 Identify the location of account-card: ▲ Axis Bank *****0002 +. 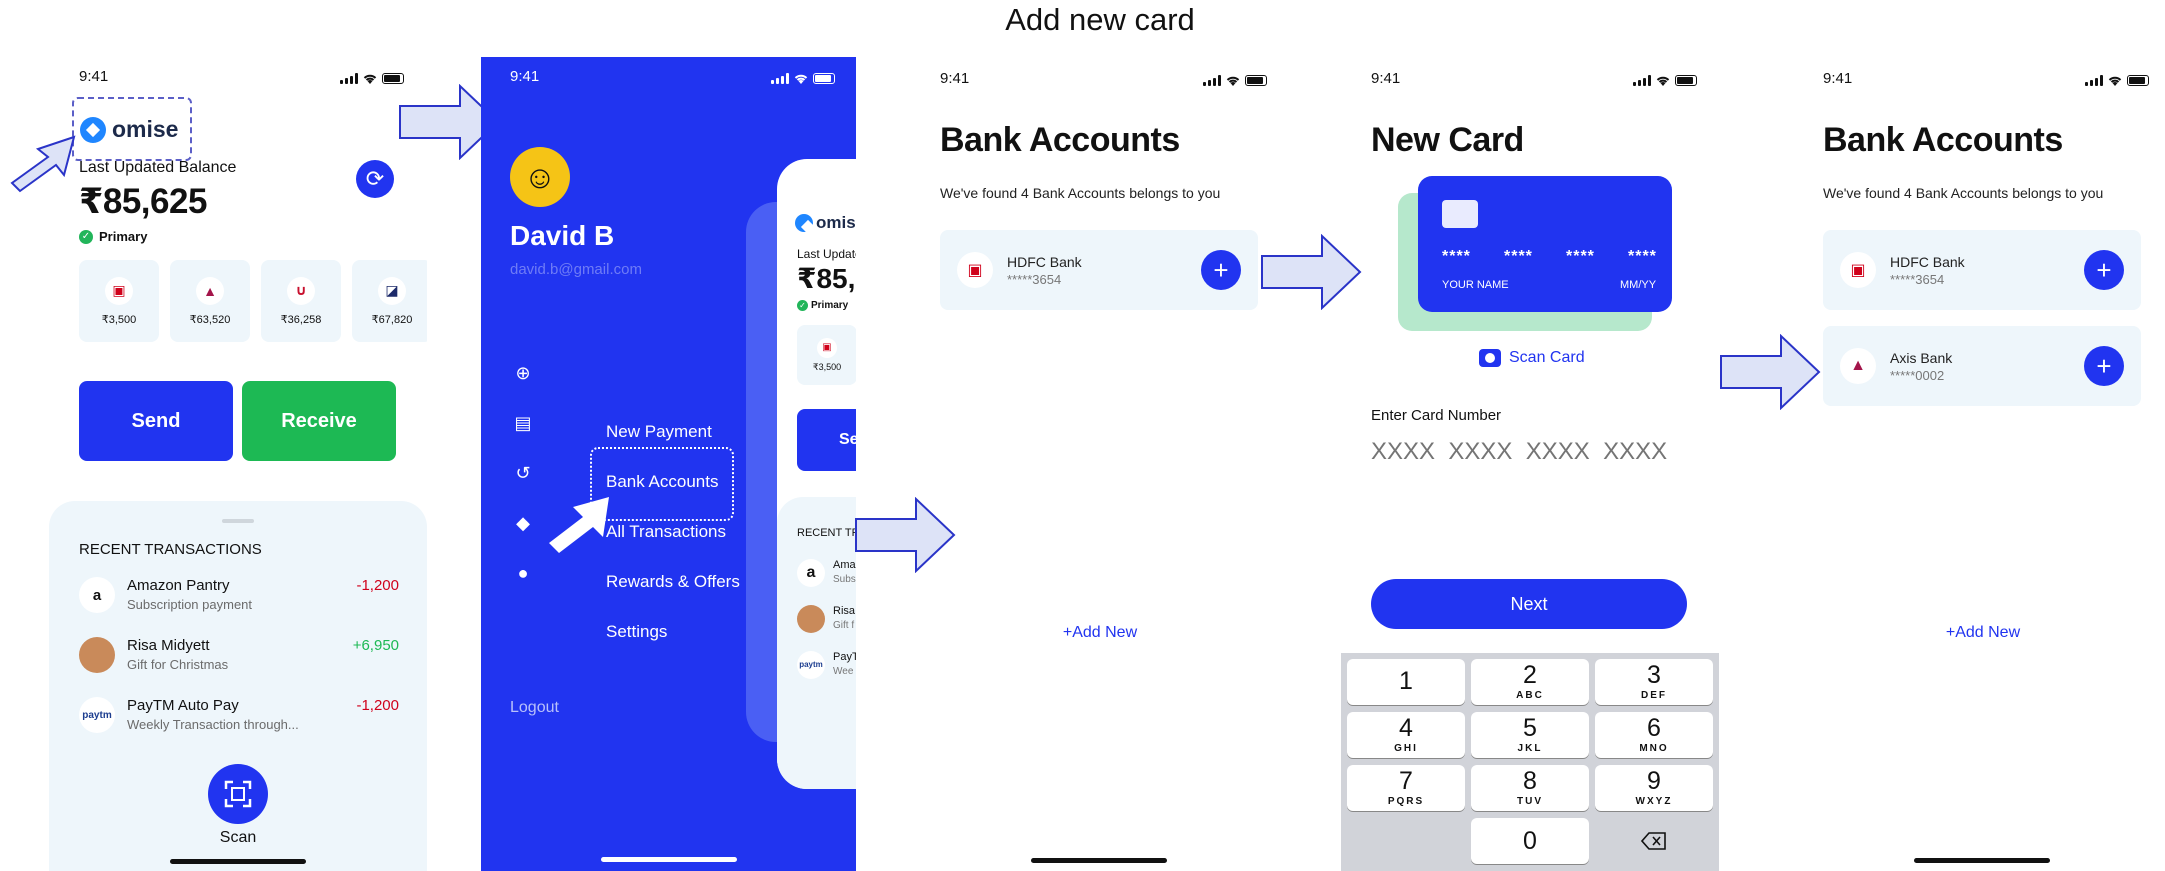
(1982, 366).